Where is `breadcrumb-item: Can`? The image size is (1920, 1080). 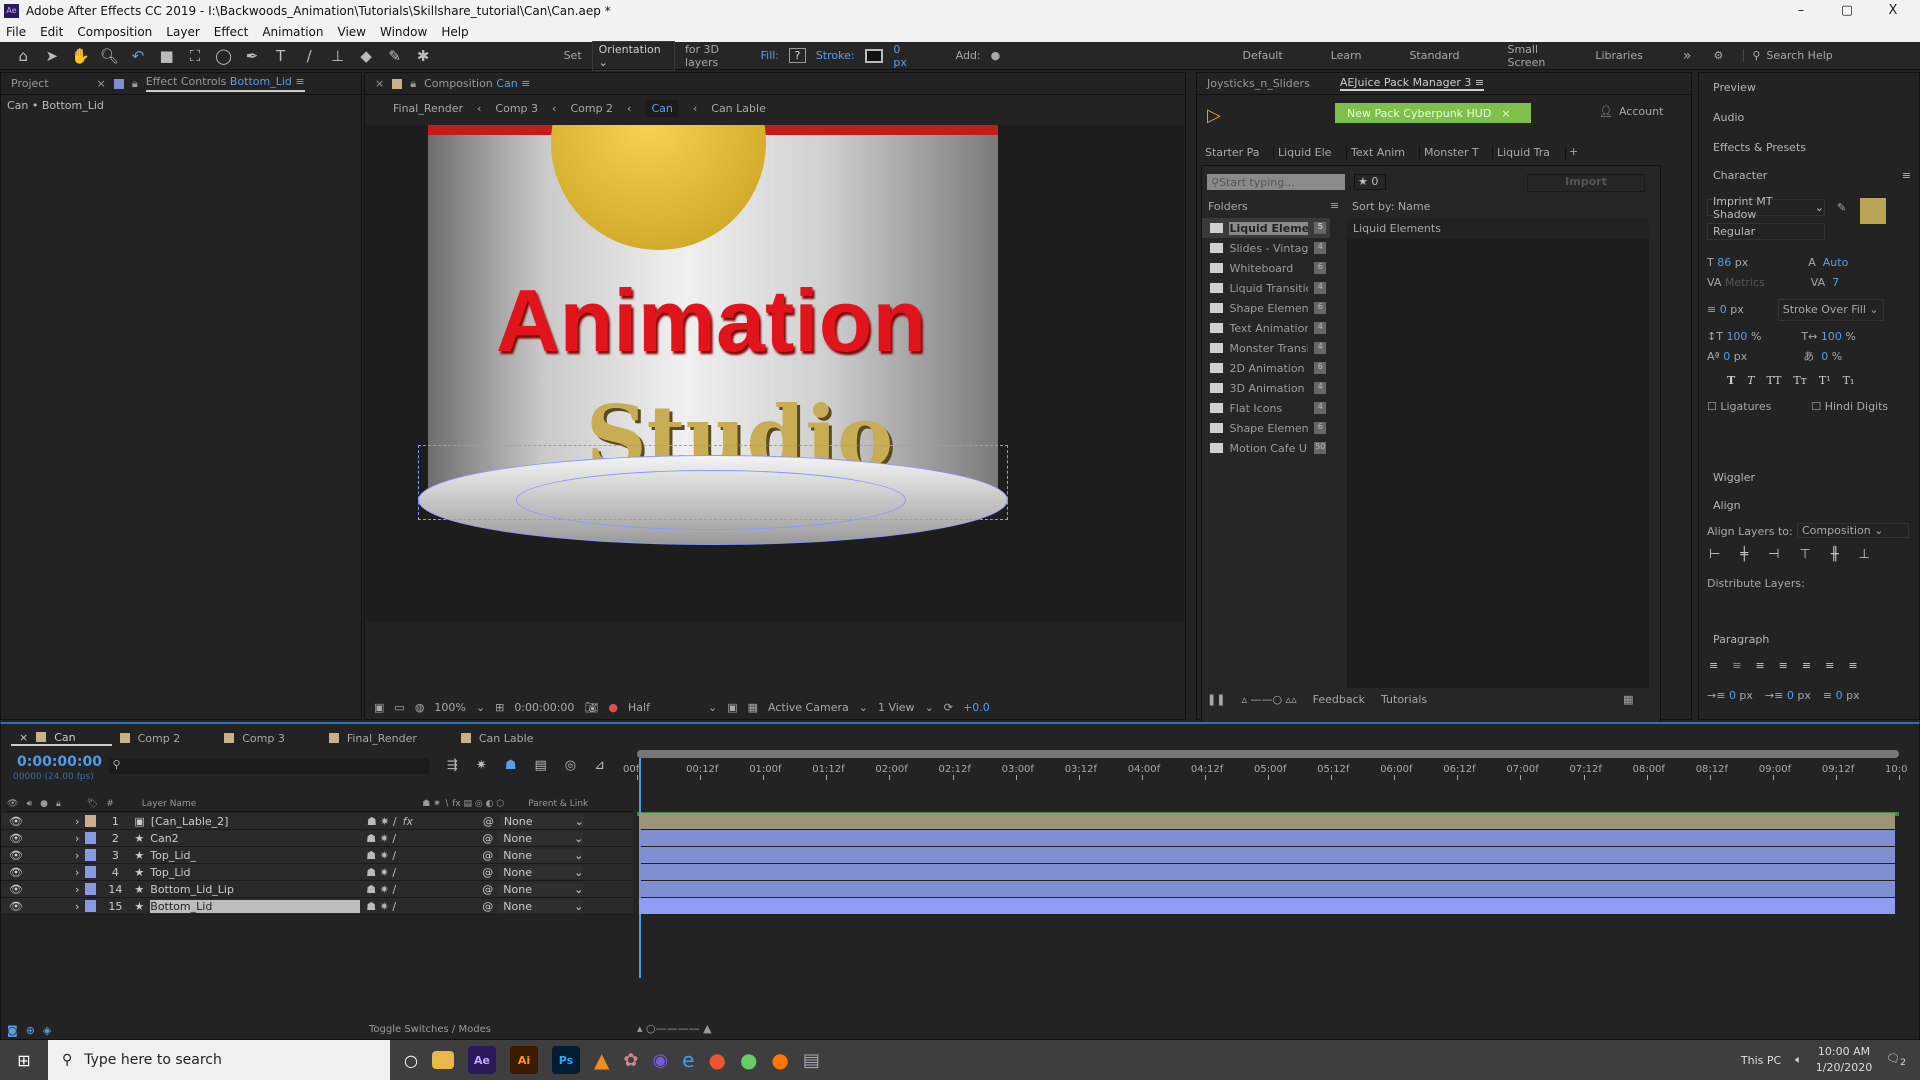
breadcrumb-item: Can is located at coordinates (662, 108).